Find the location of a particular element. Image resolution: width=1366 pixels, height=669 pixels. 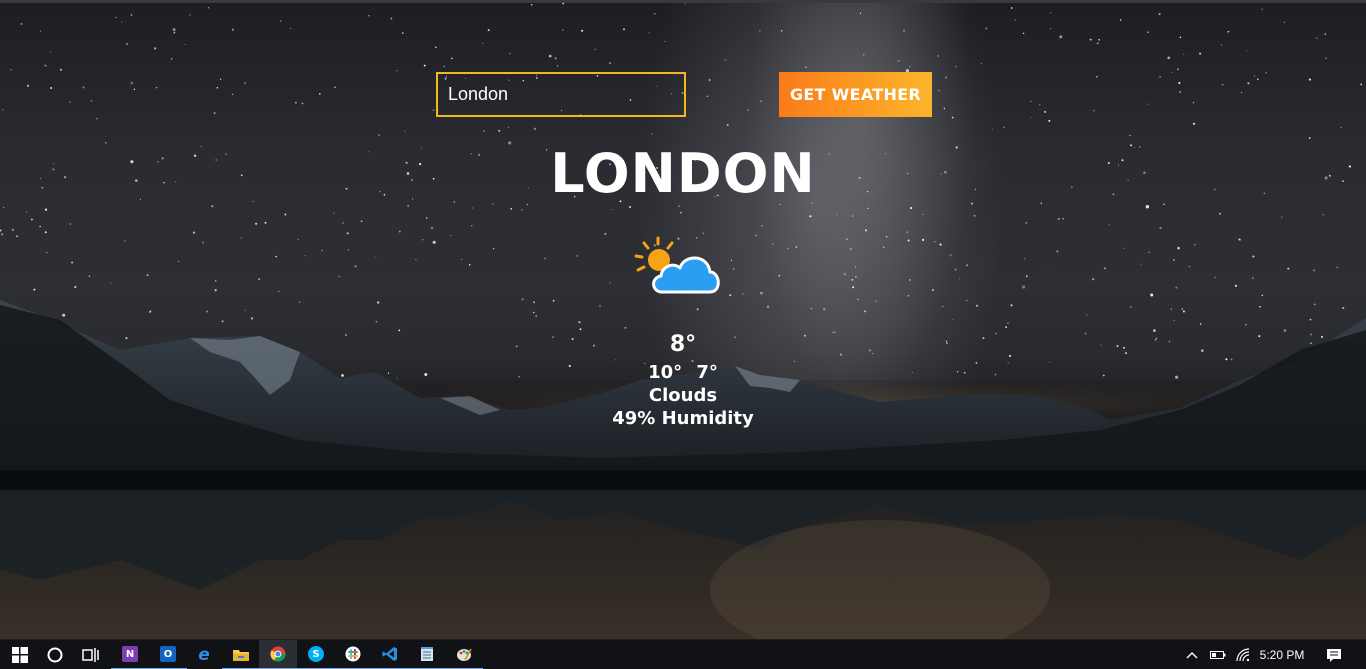

action-center-button is located at coordinates (1334, 654).